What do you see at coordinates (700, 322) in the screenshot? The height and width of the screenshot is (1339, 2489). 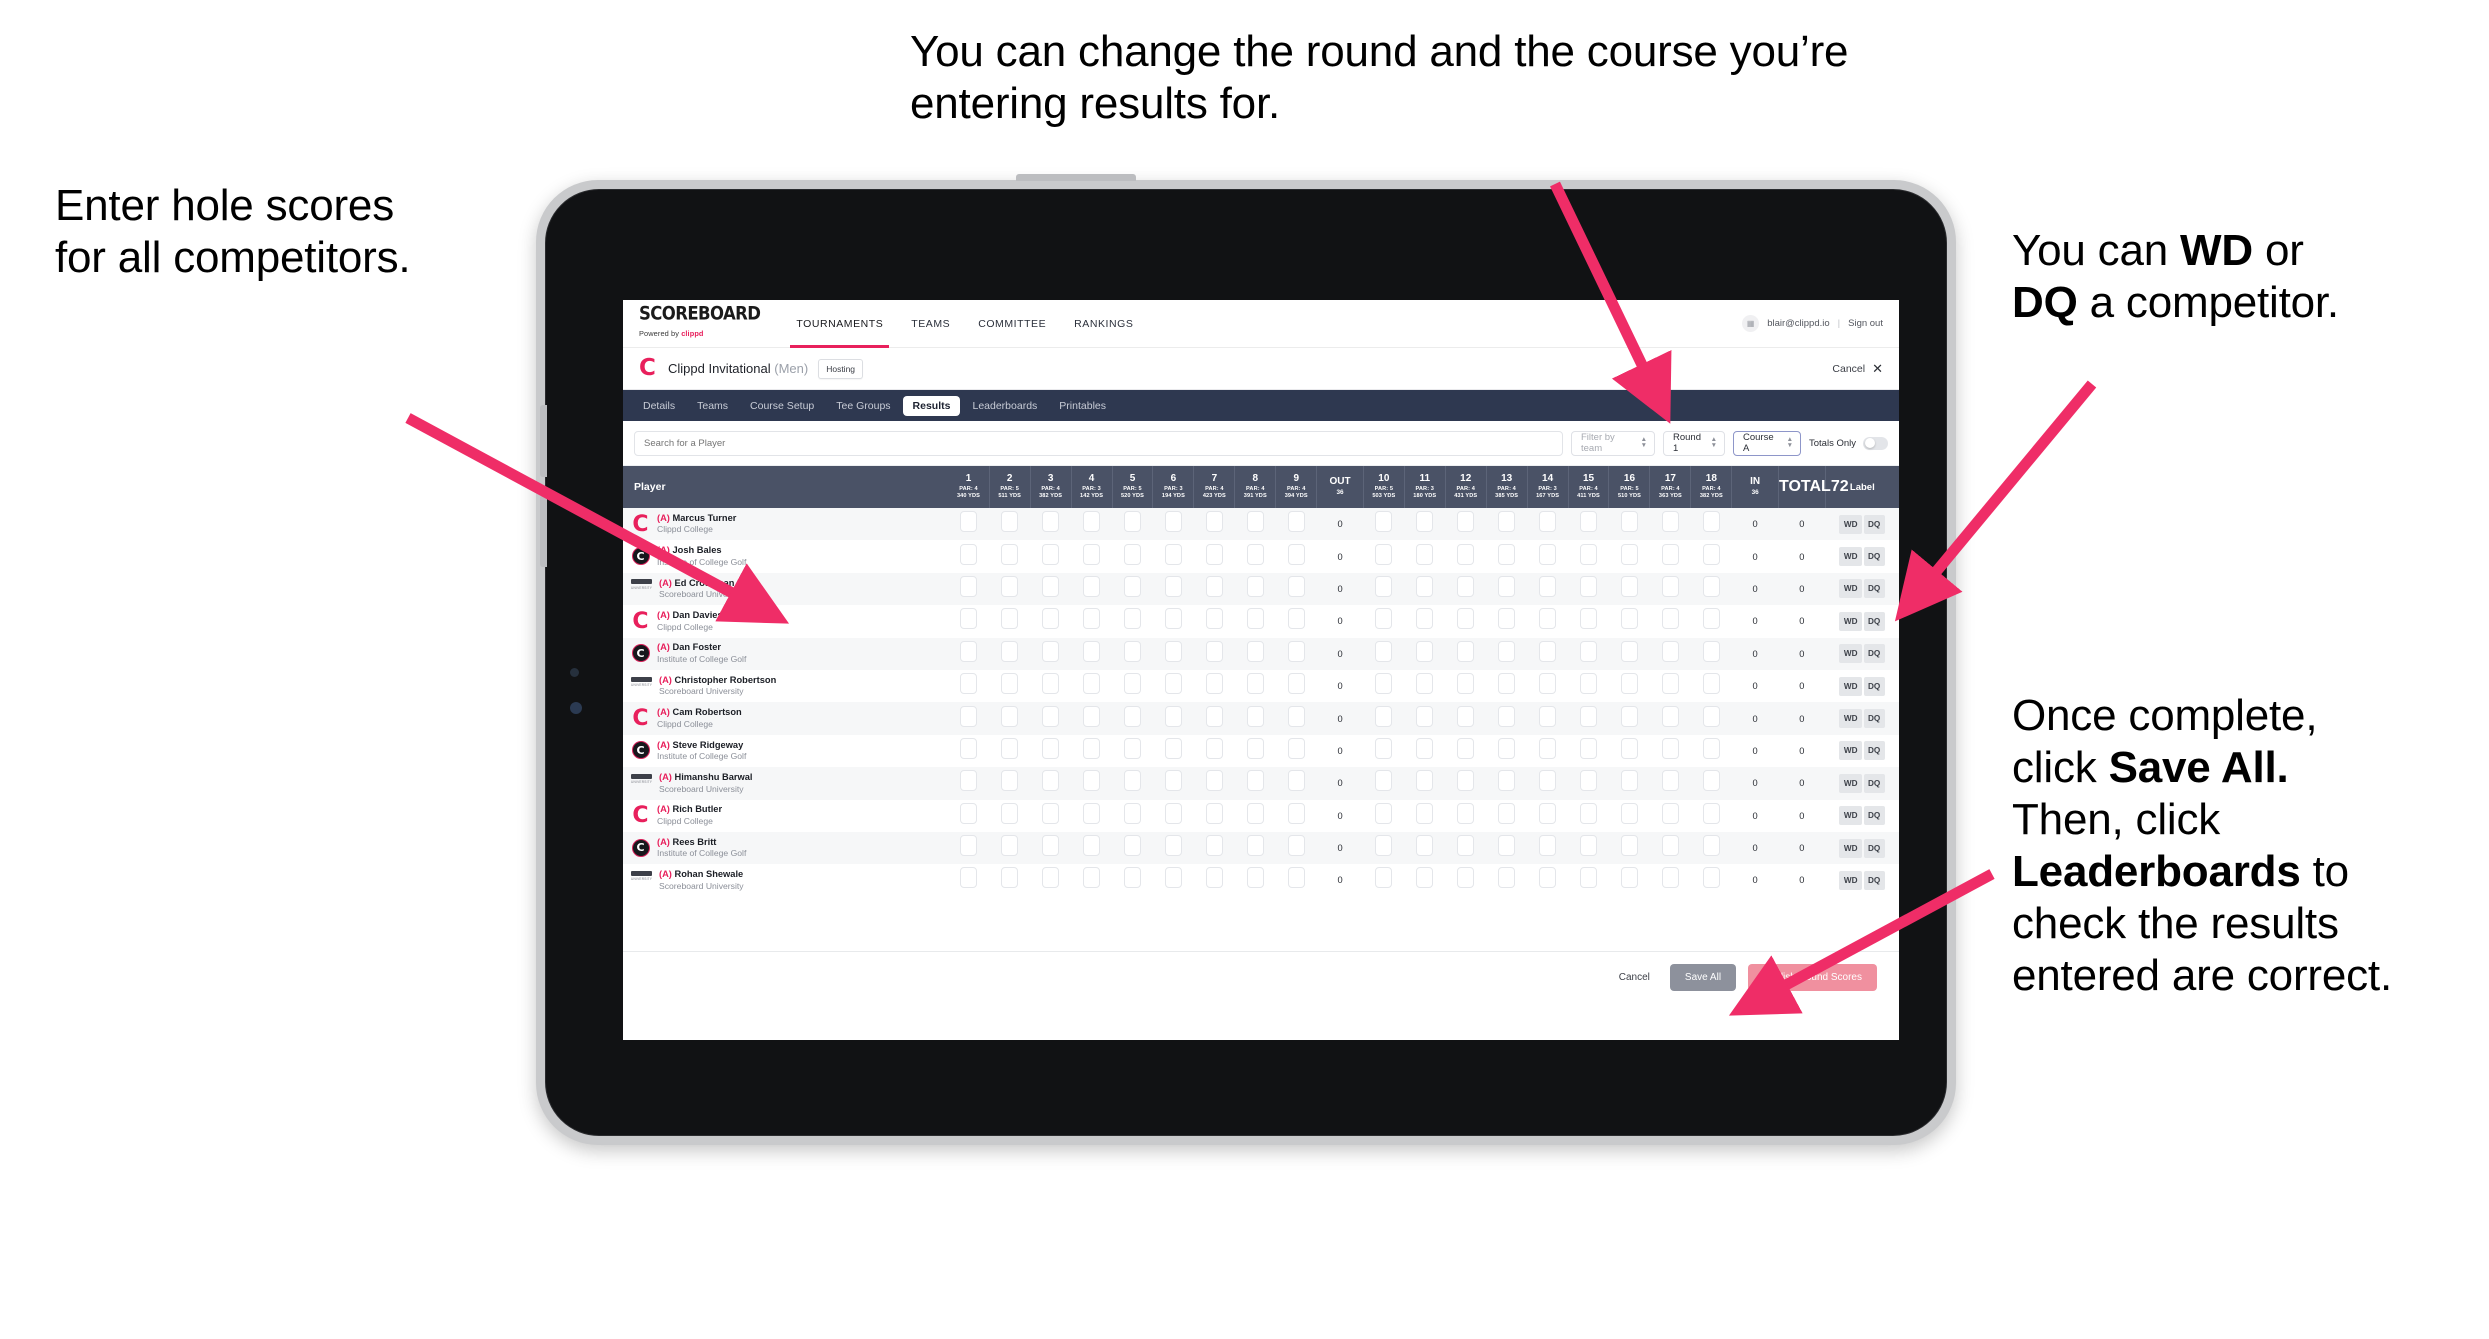 I see `scoreboard-logo: SCOREBOARD Powered by clippd` at bounding box center [700, 322].